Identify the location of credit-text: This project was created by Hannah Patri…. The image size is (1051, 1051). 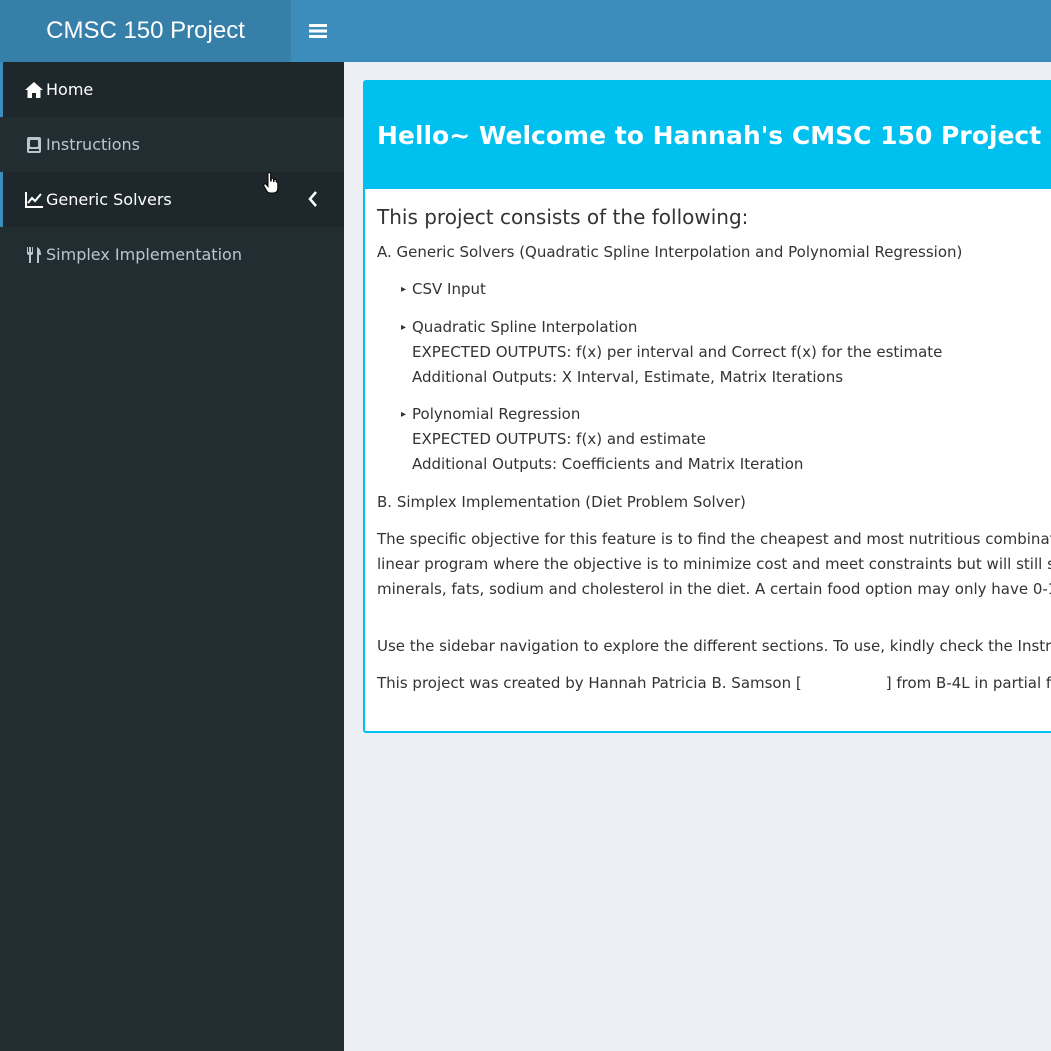
(714, 683).